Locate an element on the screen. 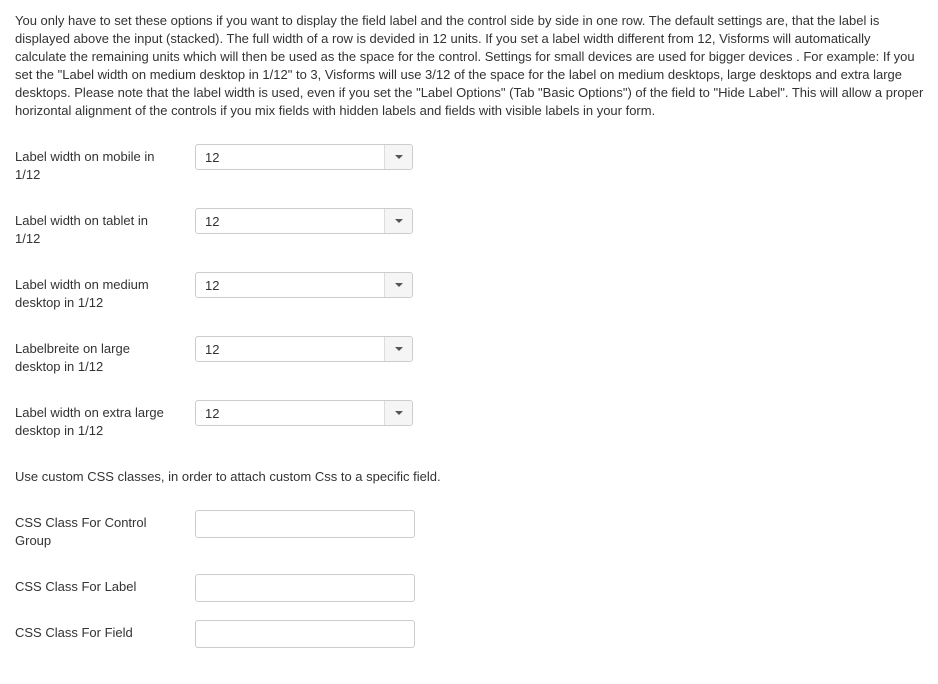 The width and height of the screenshot is (938, 684). label-width-medium-desktop-label: Label width on medium desktop in 1/12 is located at coordinates (82, 293).